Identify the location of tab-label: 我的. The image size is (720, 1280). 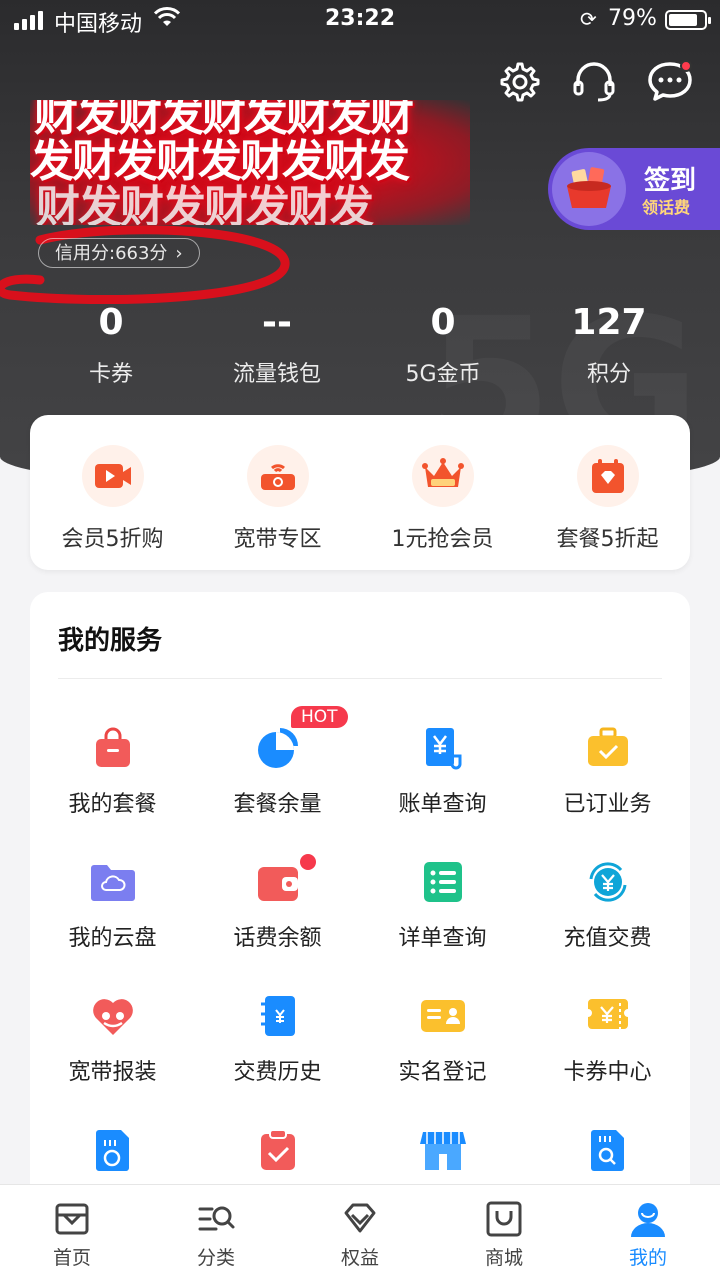
(647, 1258).